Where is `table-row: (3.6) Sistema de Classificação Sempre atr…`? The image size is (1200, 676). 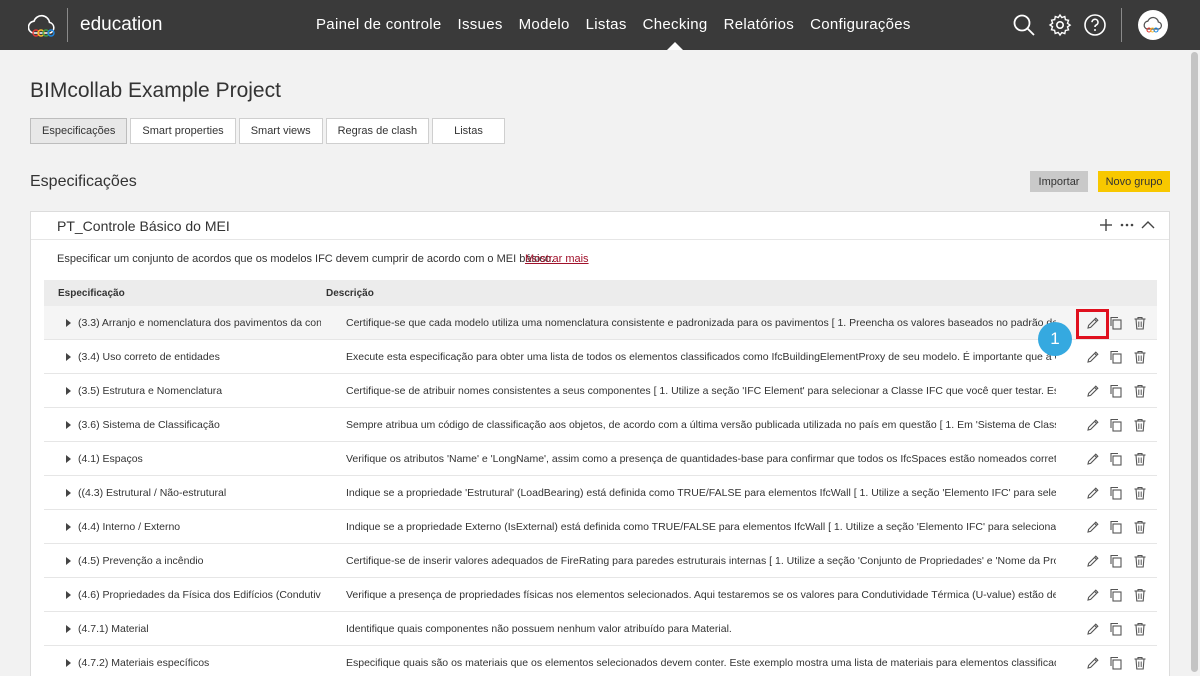
table-row: (3.6) Sistema de Classificação Sempre atr… is located at coordinates (600, 425).